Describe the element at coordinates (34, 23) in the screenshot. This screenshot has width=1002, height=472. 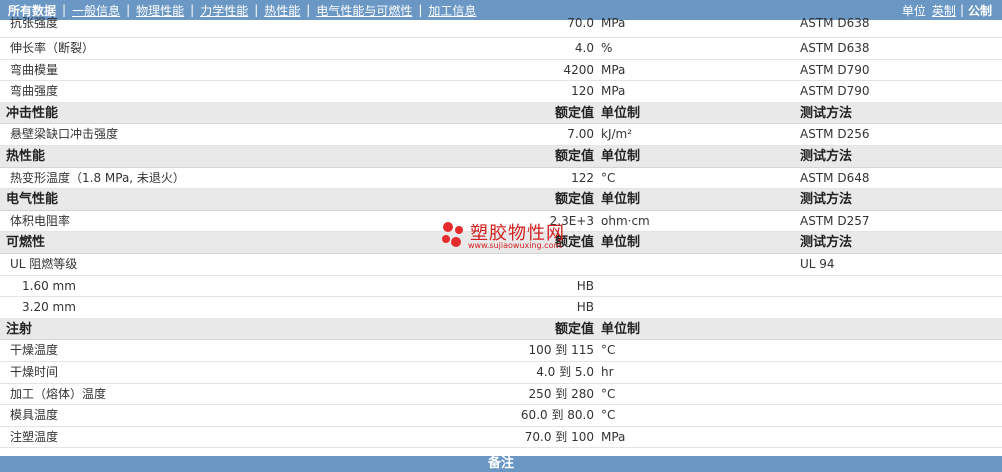
I see `property-name: 抗张强度` at that location.